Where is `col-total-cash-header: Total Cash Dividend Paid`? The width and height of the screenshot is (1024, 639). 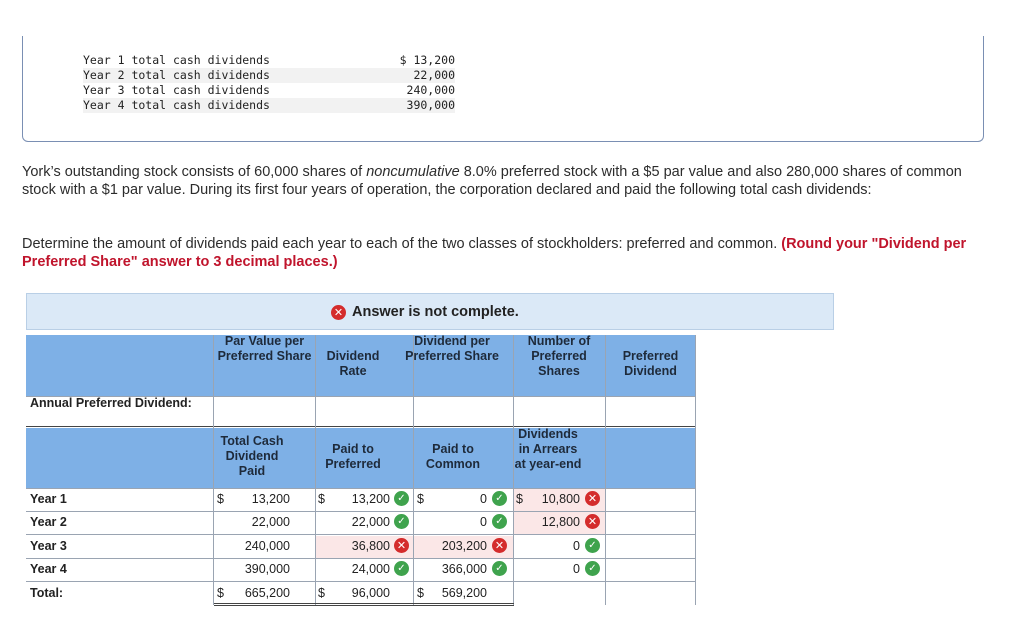 col-total-cash-header: Total Cash Dividend Paid is located at coordinates (252, 456).